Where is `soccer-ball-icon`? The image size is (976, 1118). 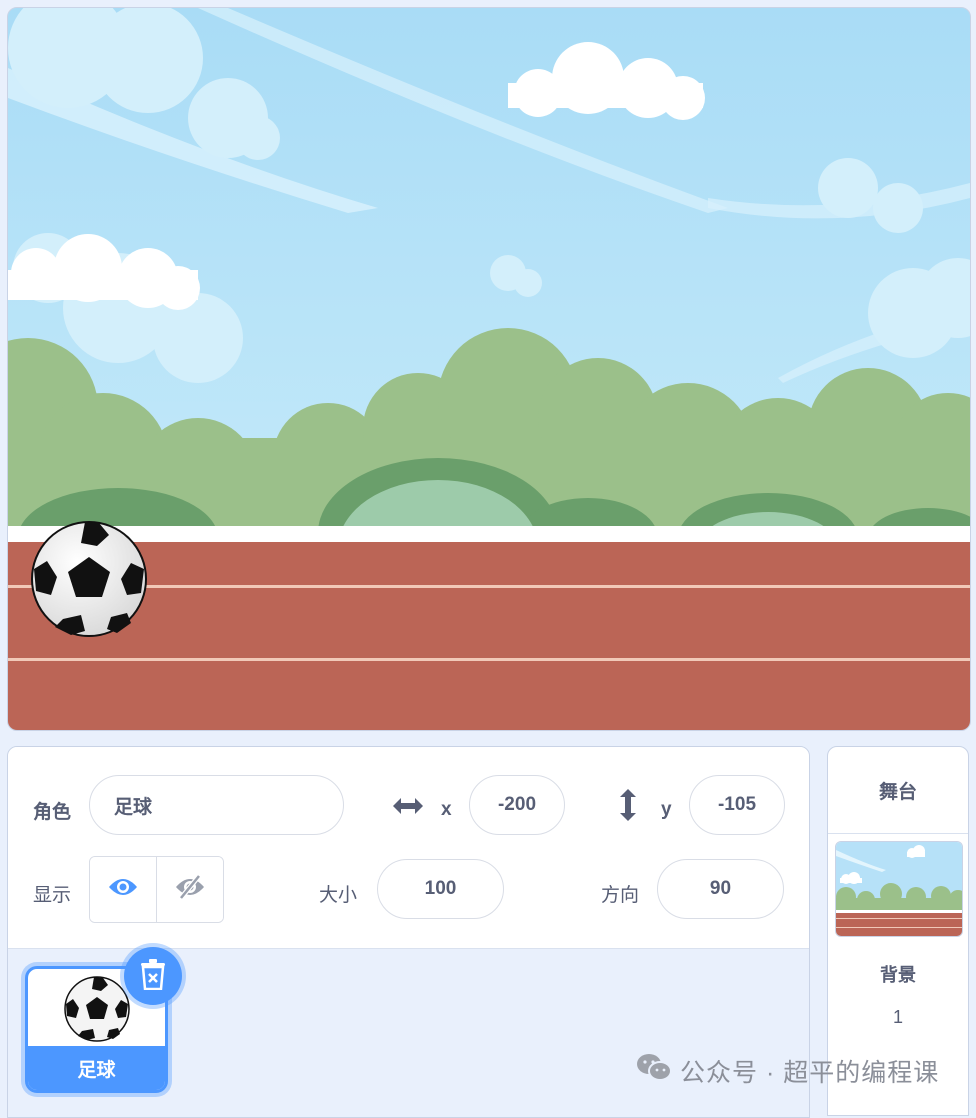 soccer-ball-icon is located at coordinates (96, 1009).